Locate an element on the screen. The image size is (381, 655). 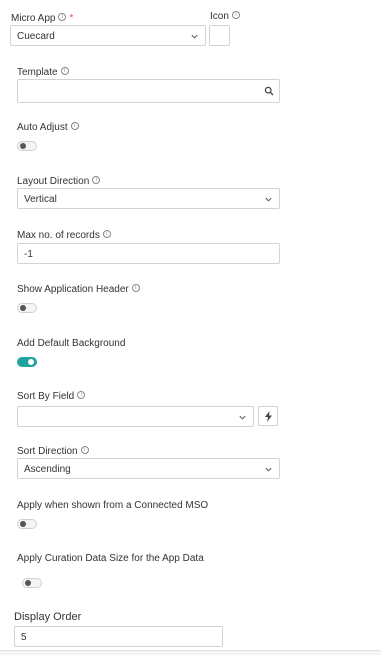
sort-direction-label: Sort Direction i is located at coordinates (53, 452).